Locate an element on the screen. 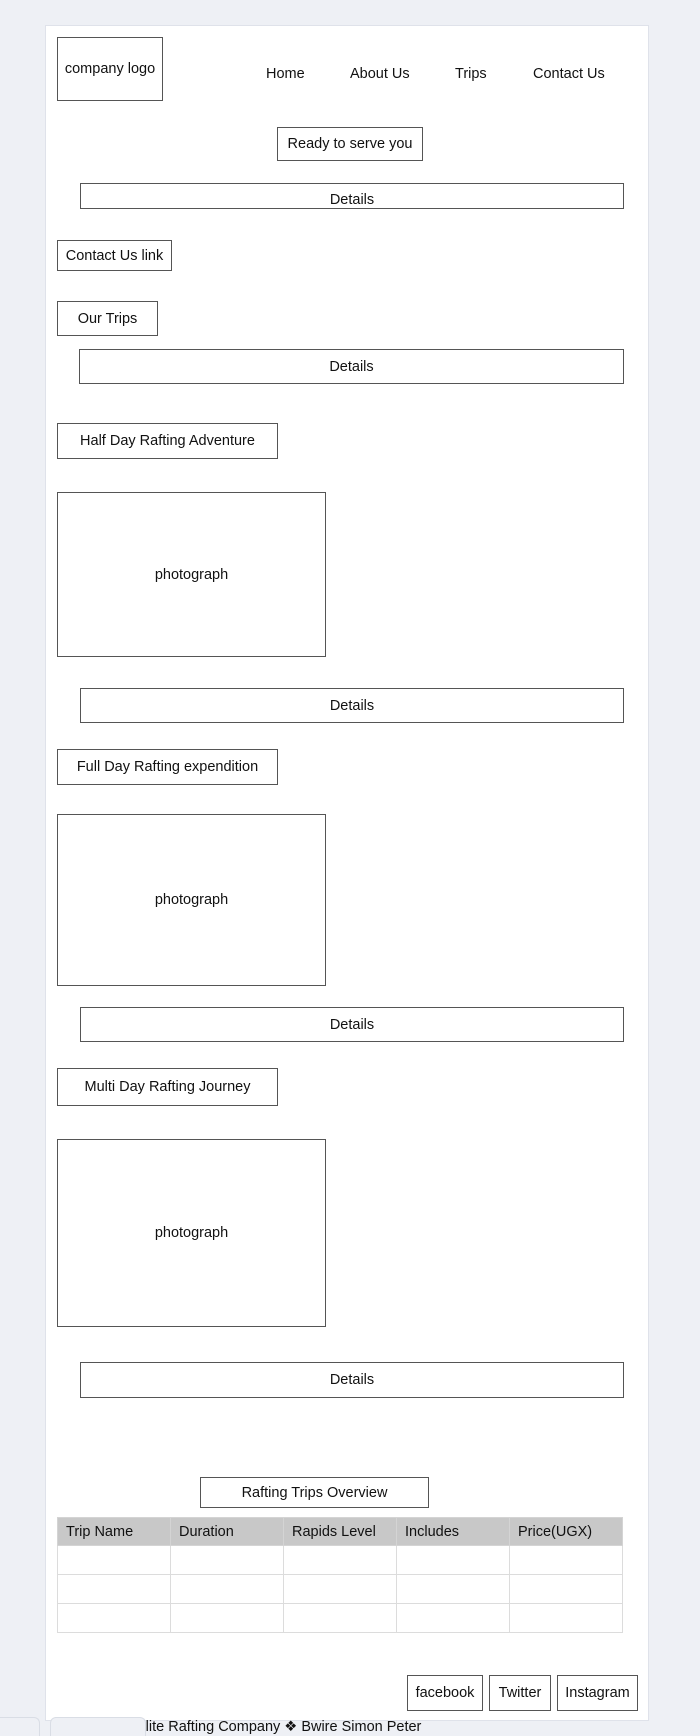 This screenshot has width=700, height=1736. instagram-button: Instagram is located at coordinates (597, 1693).